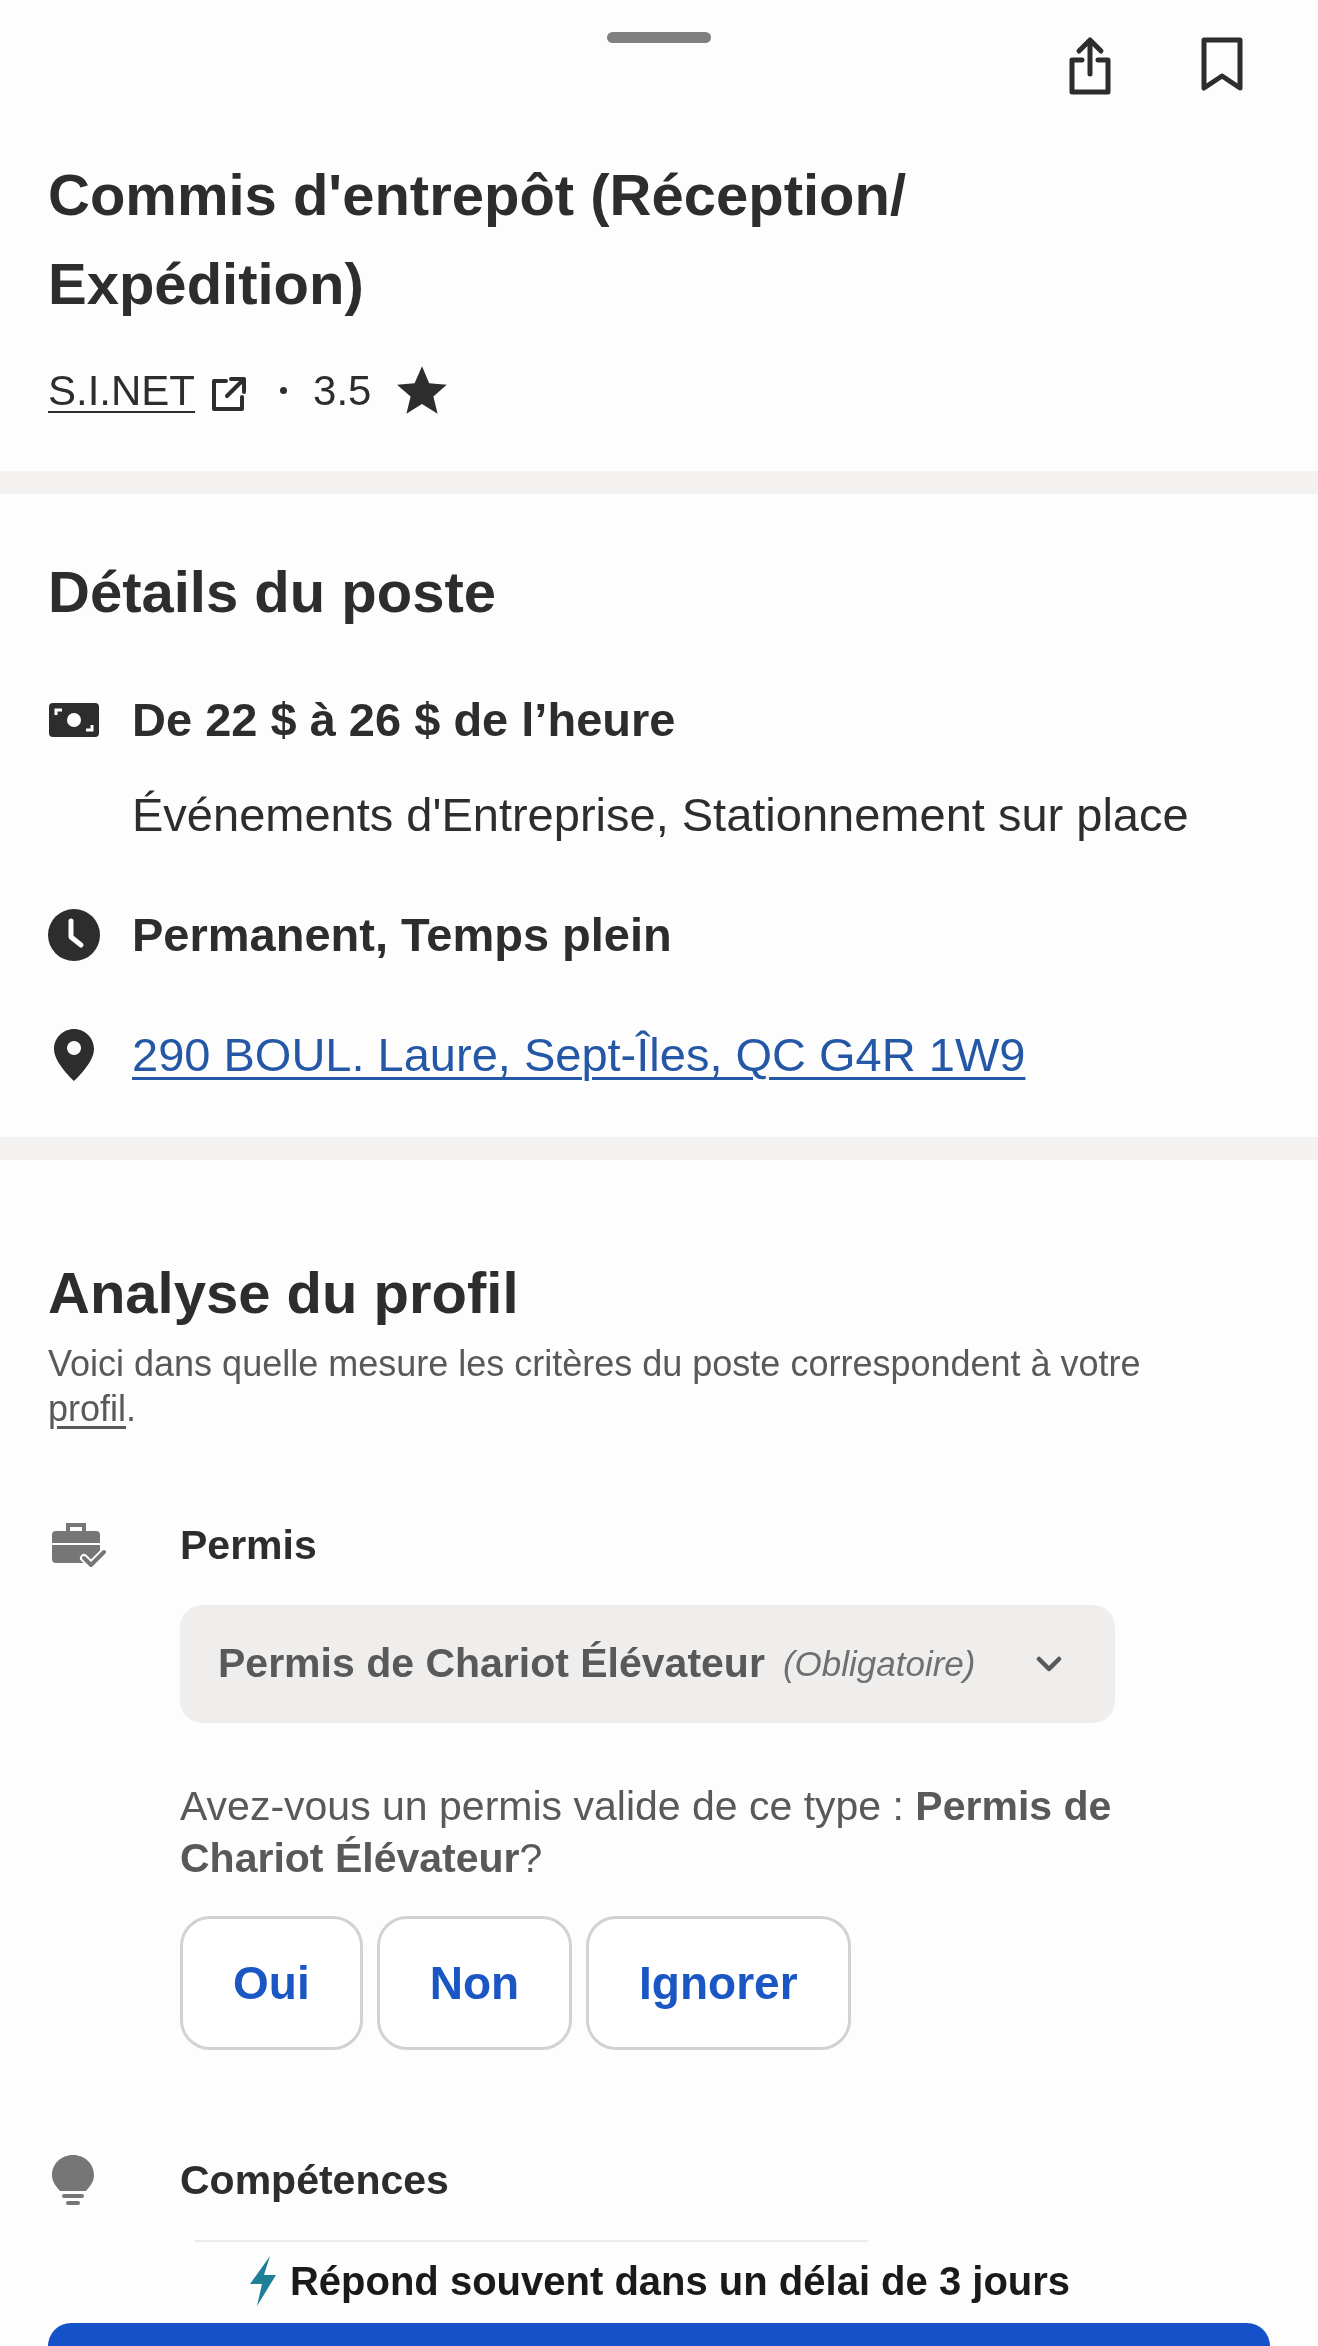 This screenshot has width=1318, height=2346. What do you see at coordinates (314, 2180) in the screenshot?
I see `criterion-label: Compétences` at bounding box center [314, 2180].